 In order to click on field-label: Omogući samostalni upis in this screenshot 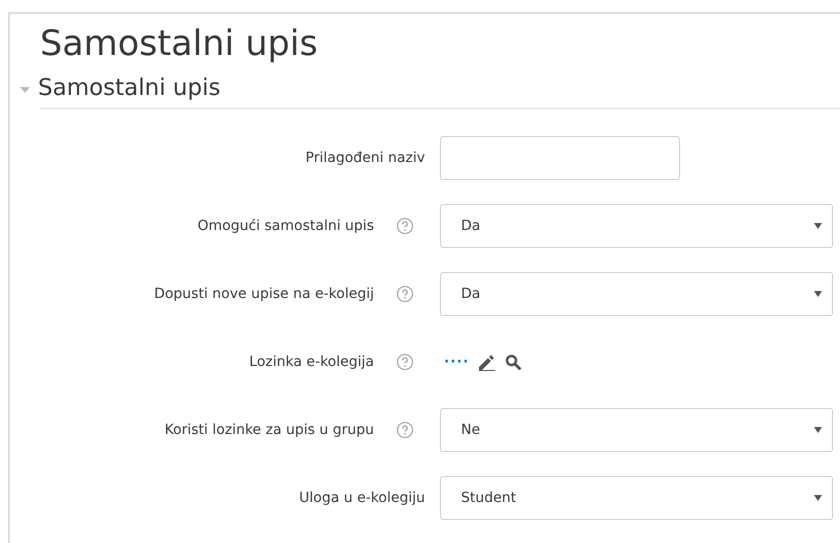, I will do `click(285, 226)`.